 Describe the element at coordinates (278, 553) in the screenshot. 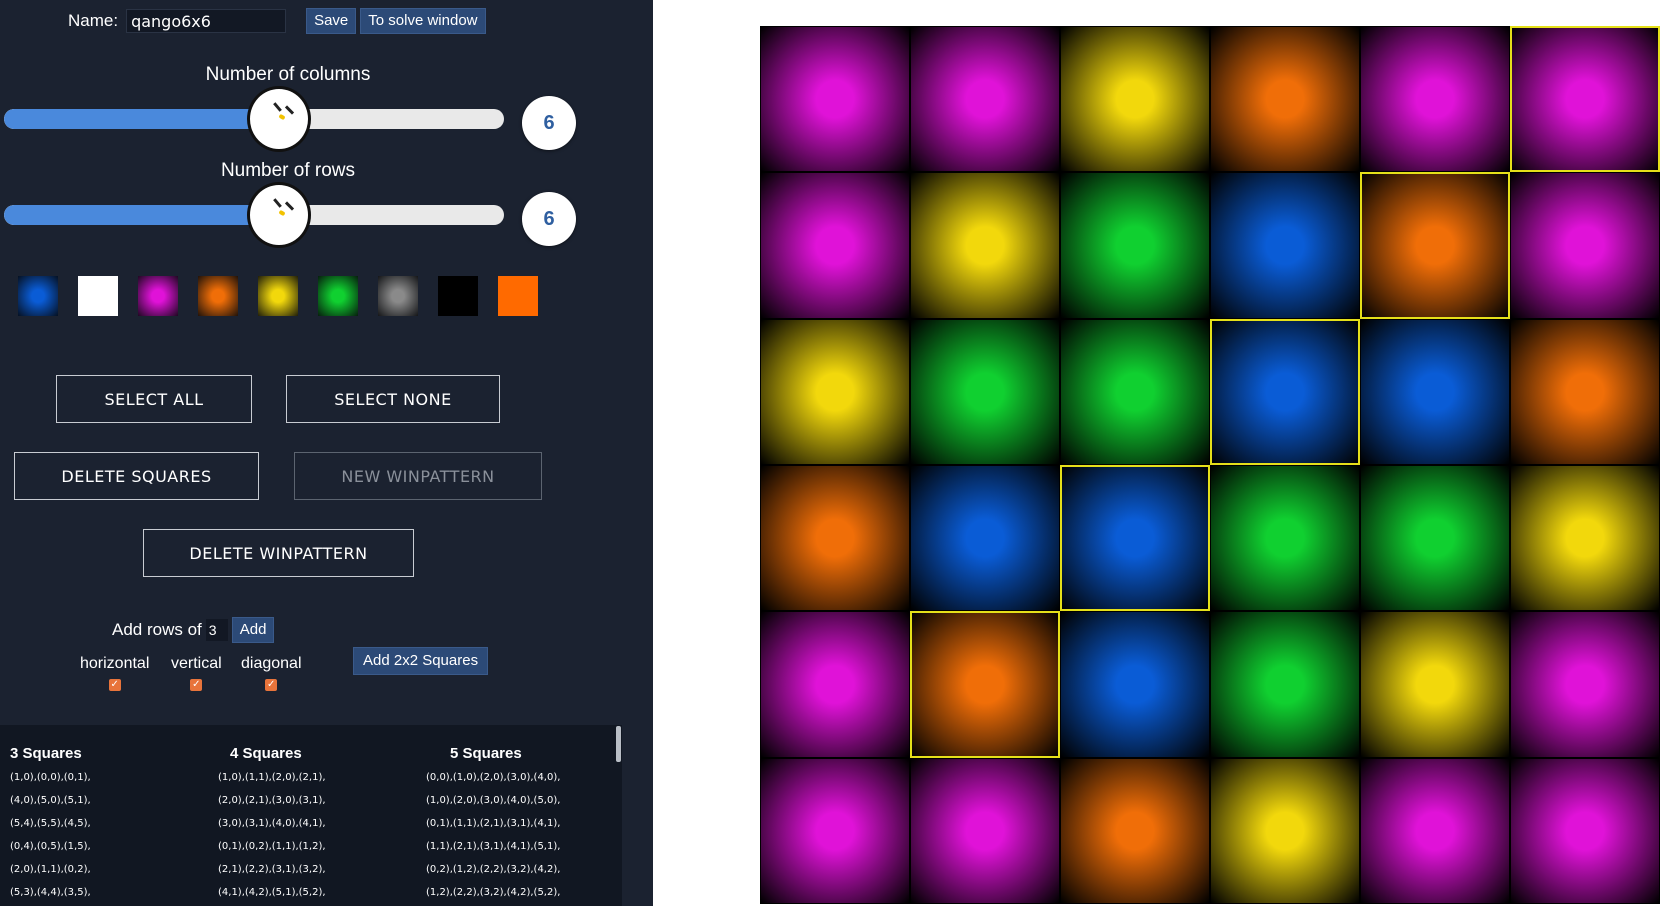

I see `delete-winpattern-button: DELETE WINPATTERN` at that location.